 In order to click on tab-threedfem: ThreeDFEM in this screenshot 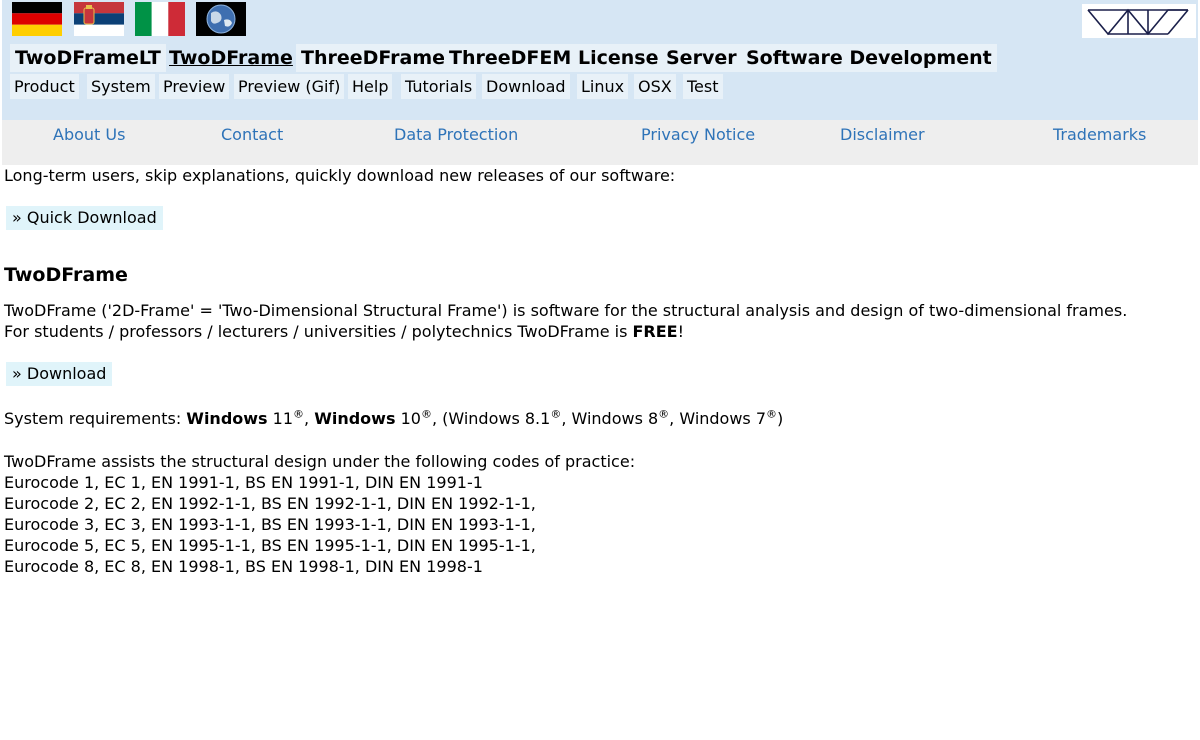, I will do `click(510, 58)`.